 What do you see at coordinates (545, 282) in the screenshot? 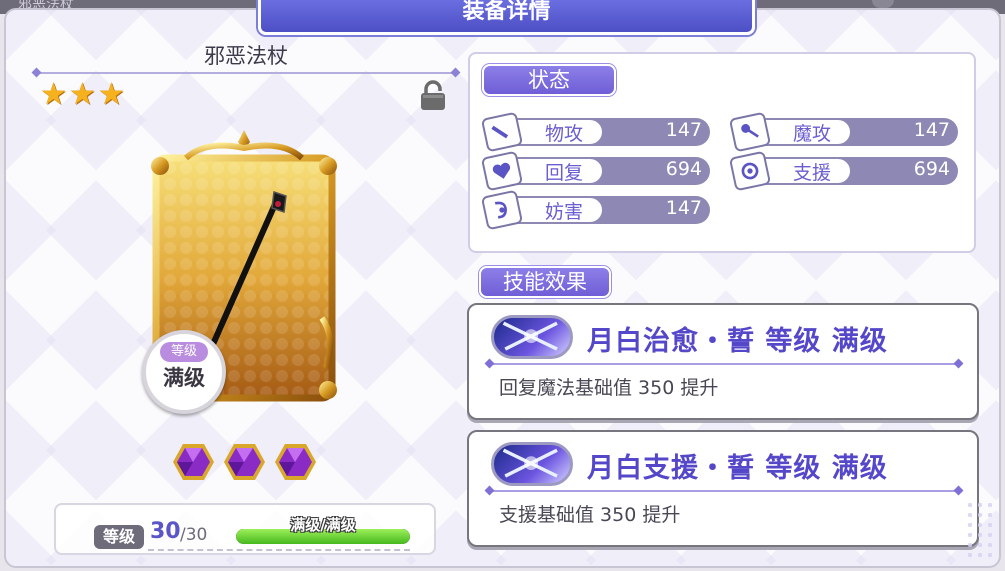
I see `skills-header: 技能效果` at bounding box center [545, 282].